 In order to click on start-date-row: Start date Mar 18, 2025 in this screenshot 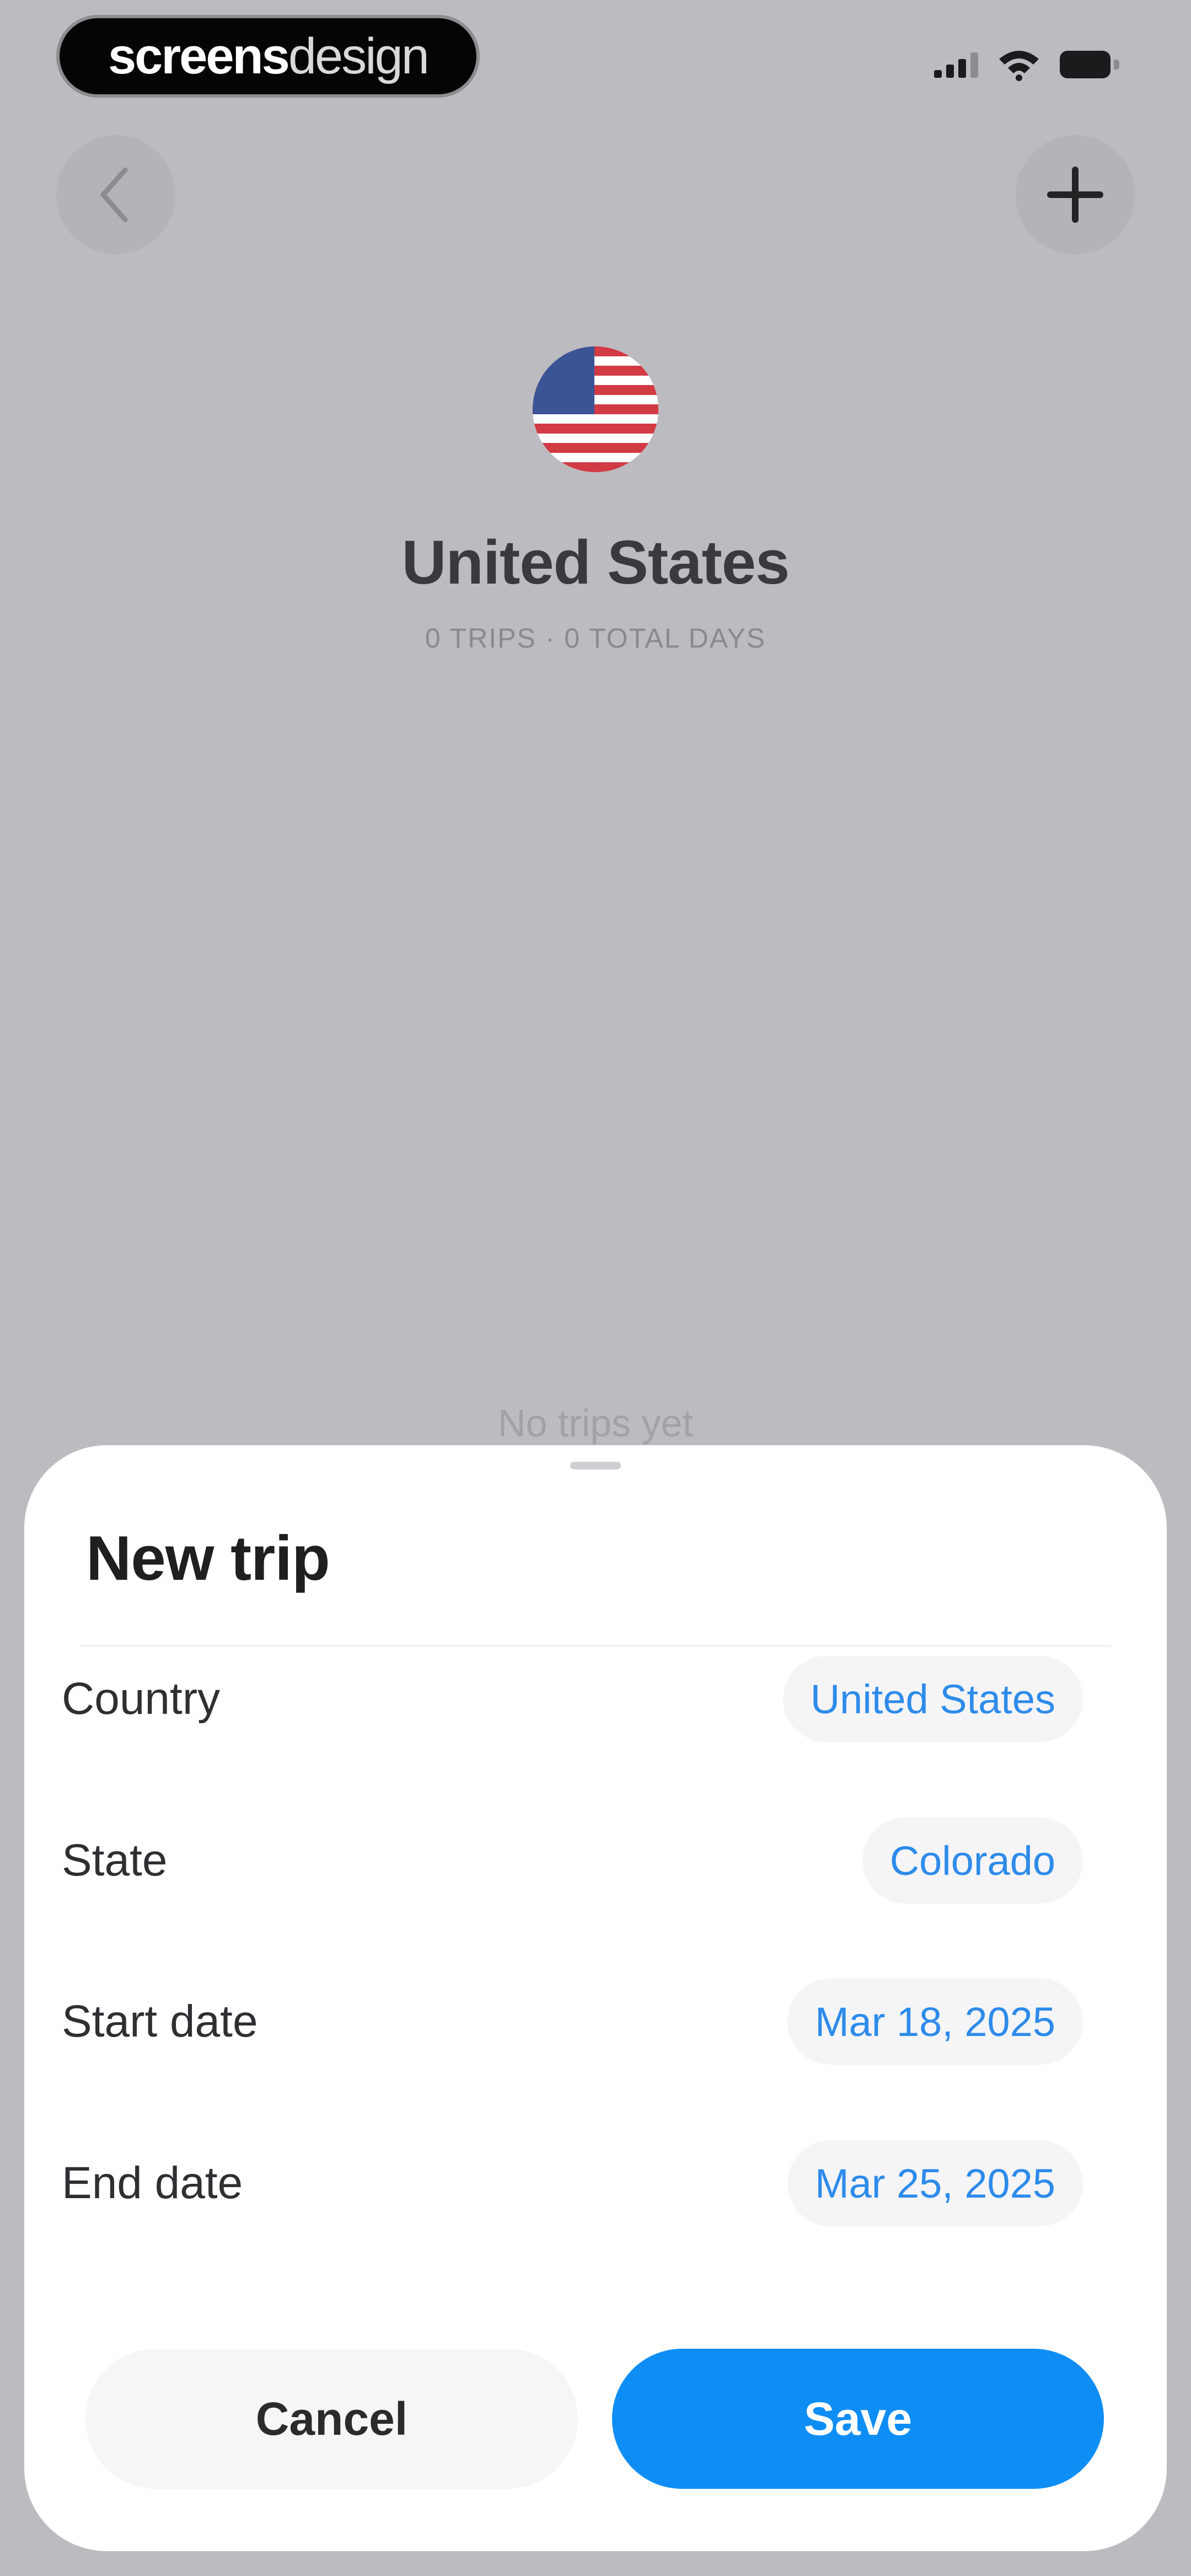, I will do `click(572, 2022)`.